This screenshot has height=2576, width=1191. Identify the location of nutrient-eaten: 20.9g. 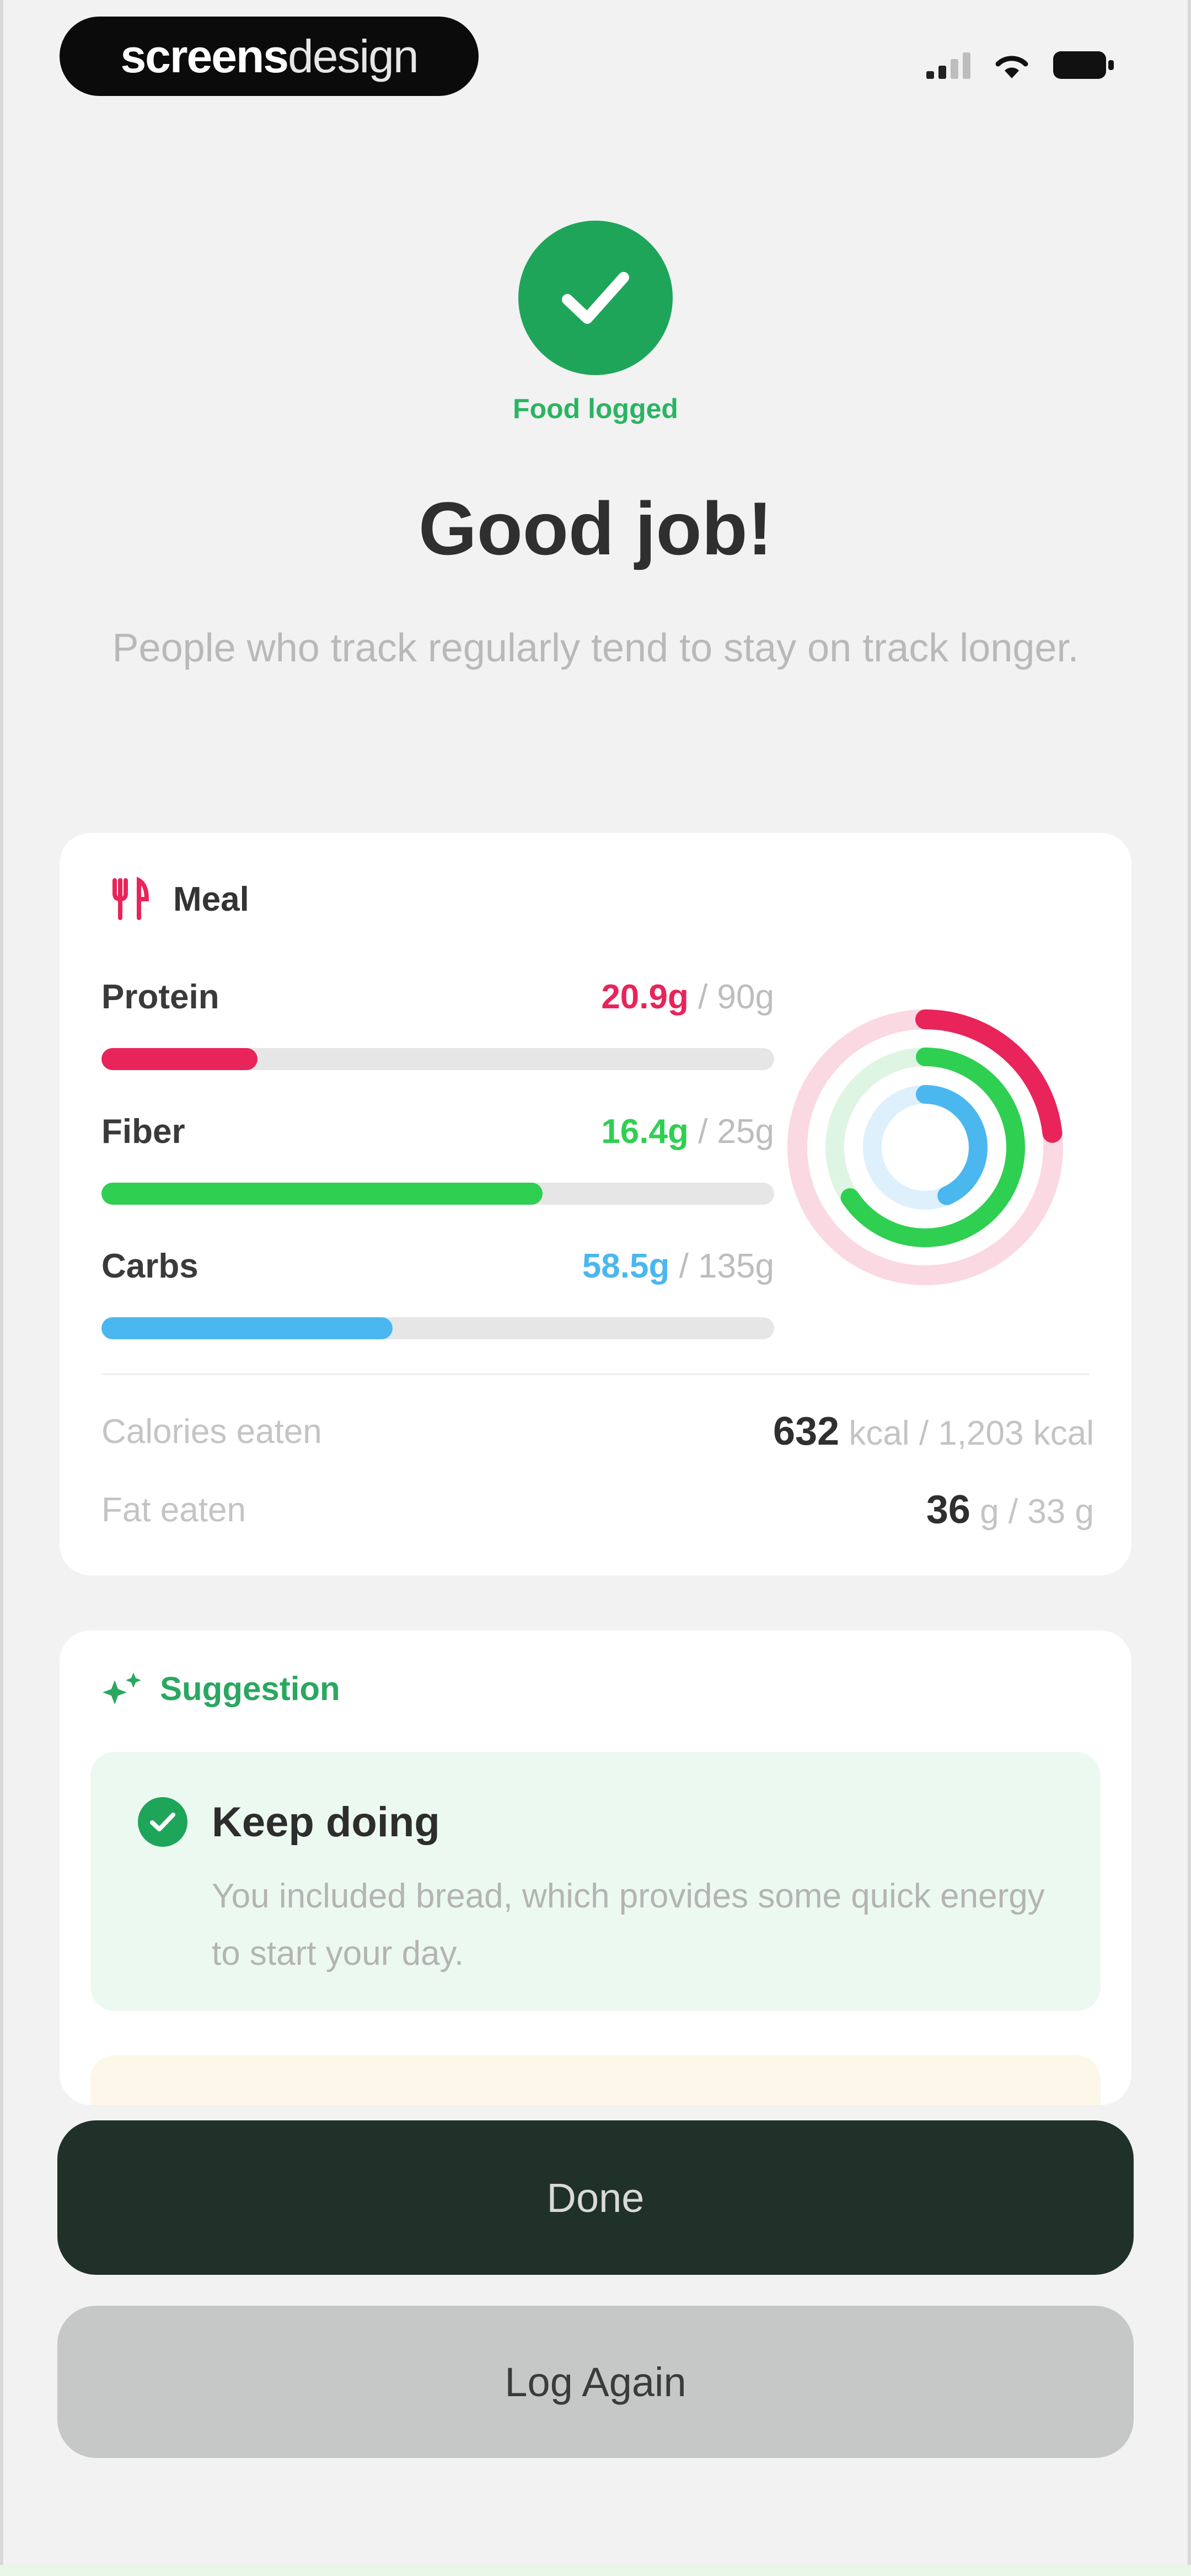
(645, 997).